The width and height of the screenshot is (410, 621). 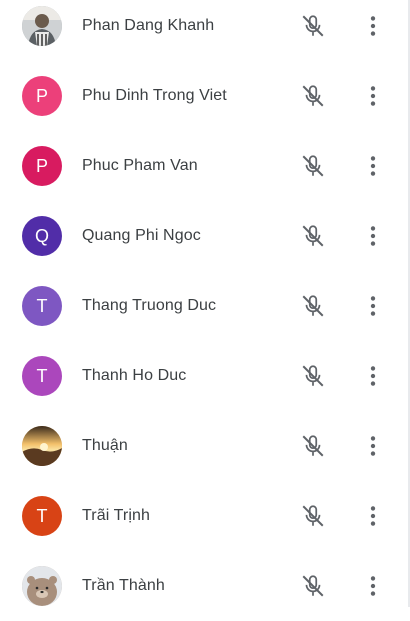 I want to click on participant-name: Phu Dinh Trong Viet, so click(x=154, y=95).